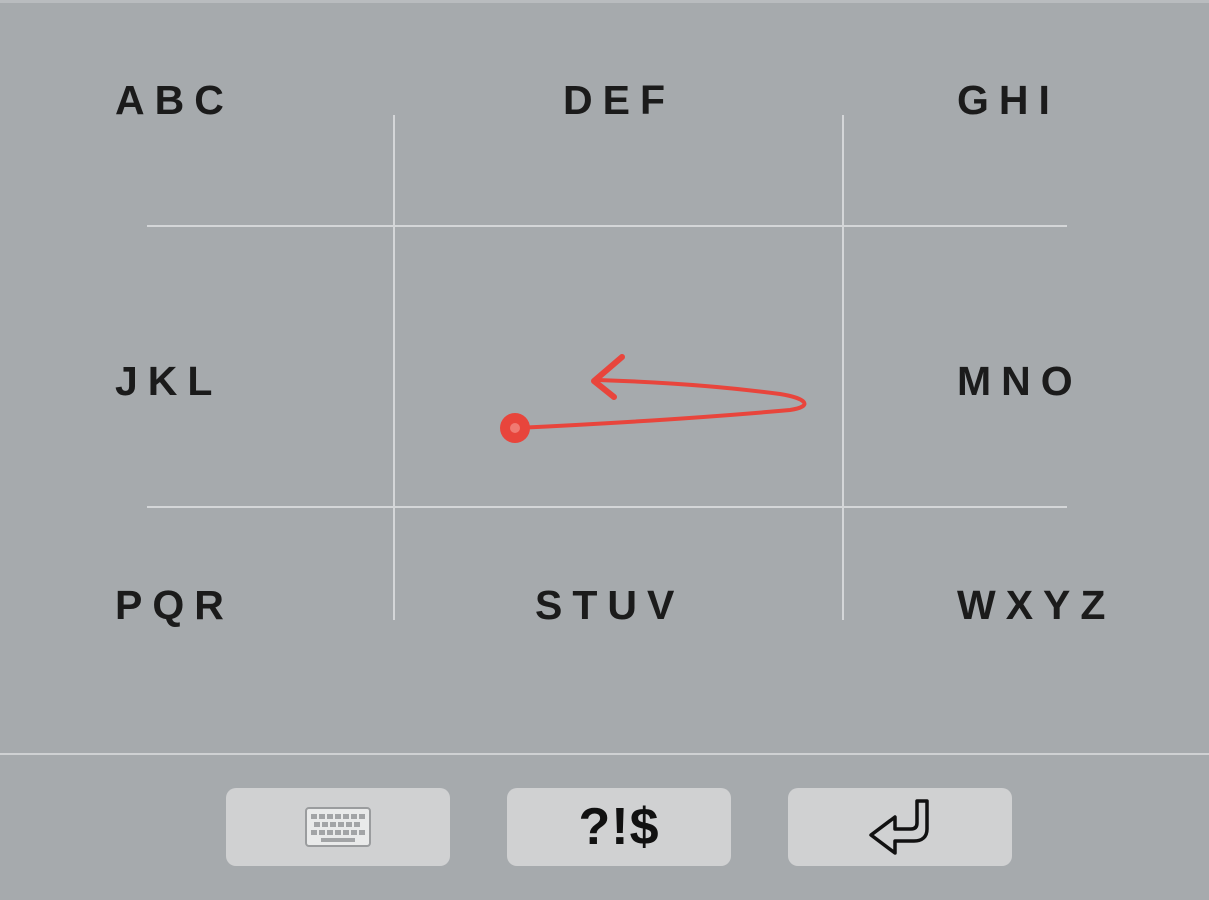 This screenshot has width=1209, height=900. Describe the element at coordinates (174, 100) in the screenshot. I see `key-abc: ABC` at that location.